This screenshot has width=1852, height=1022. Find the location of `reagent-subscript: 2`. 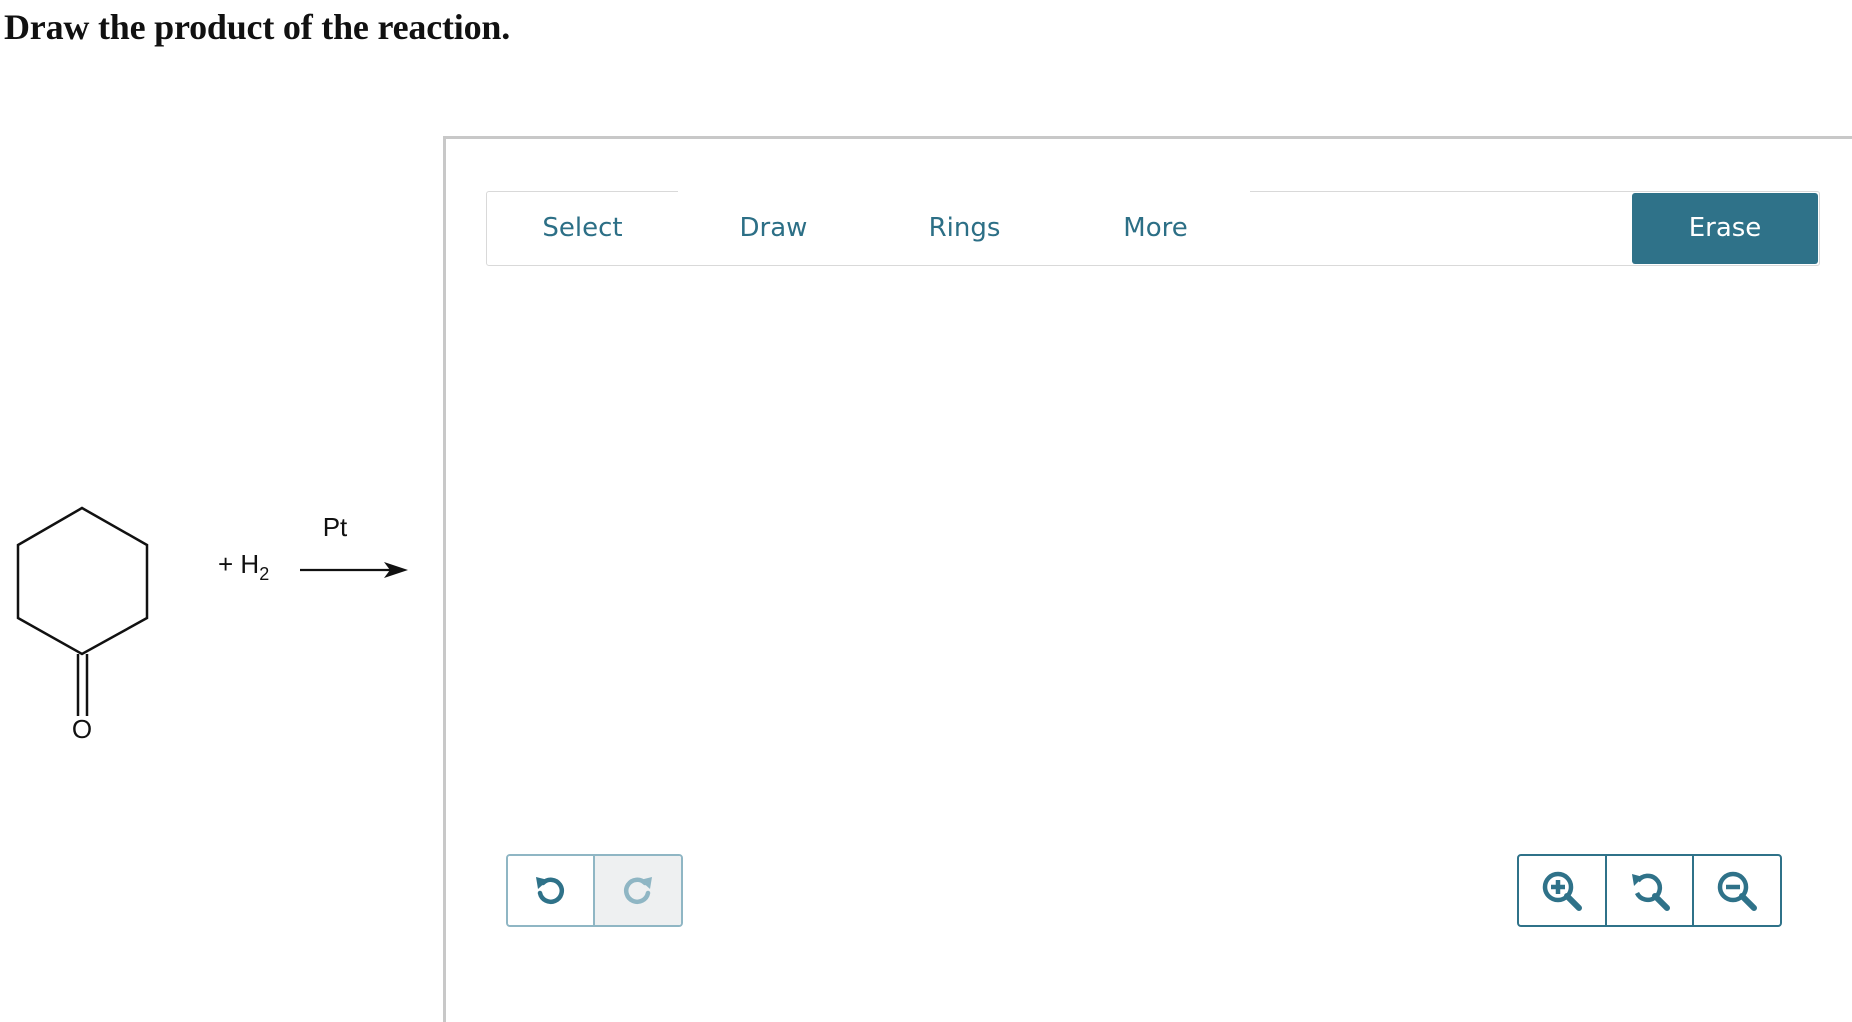

reagent-subscript: 2 is located at coordinates (264, 574).